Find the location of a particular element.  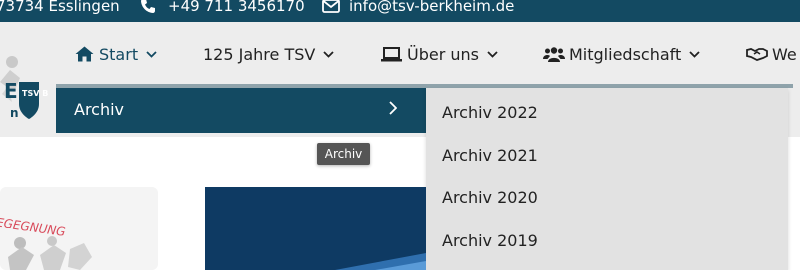

dropdown-item-archiv: Archiv is located at coordinates (241, 110).